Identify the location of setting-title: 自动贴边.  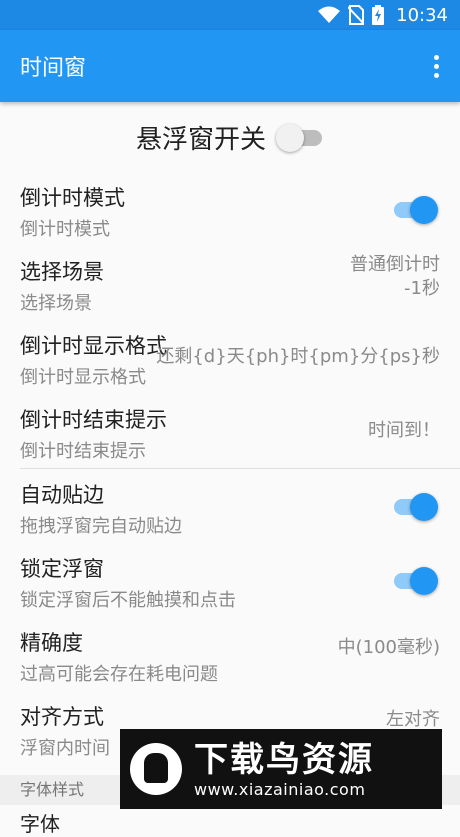
(62, 495).